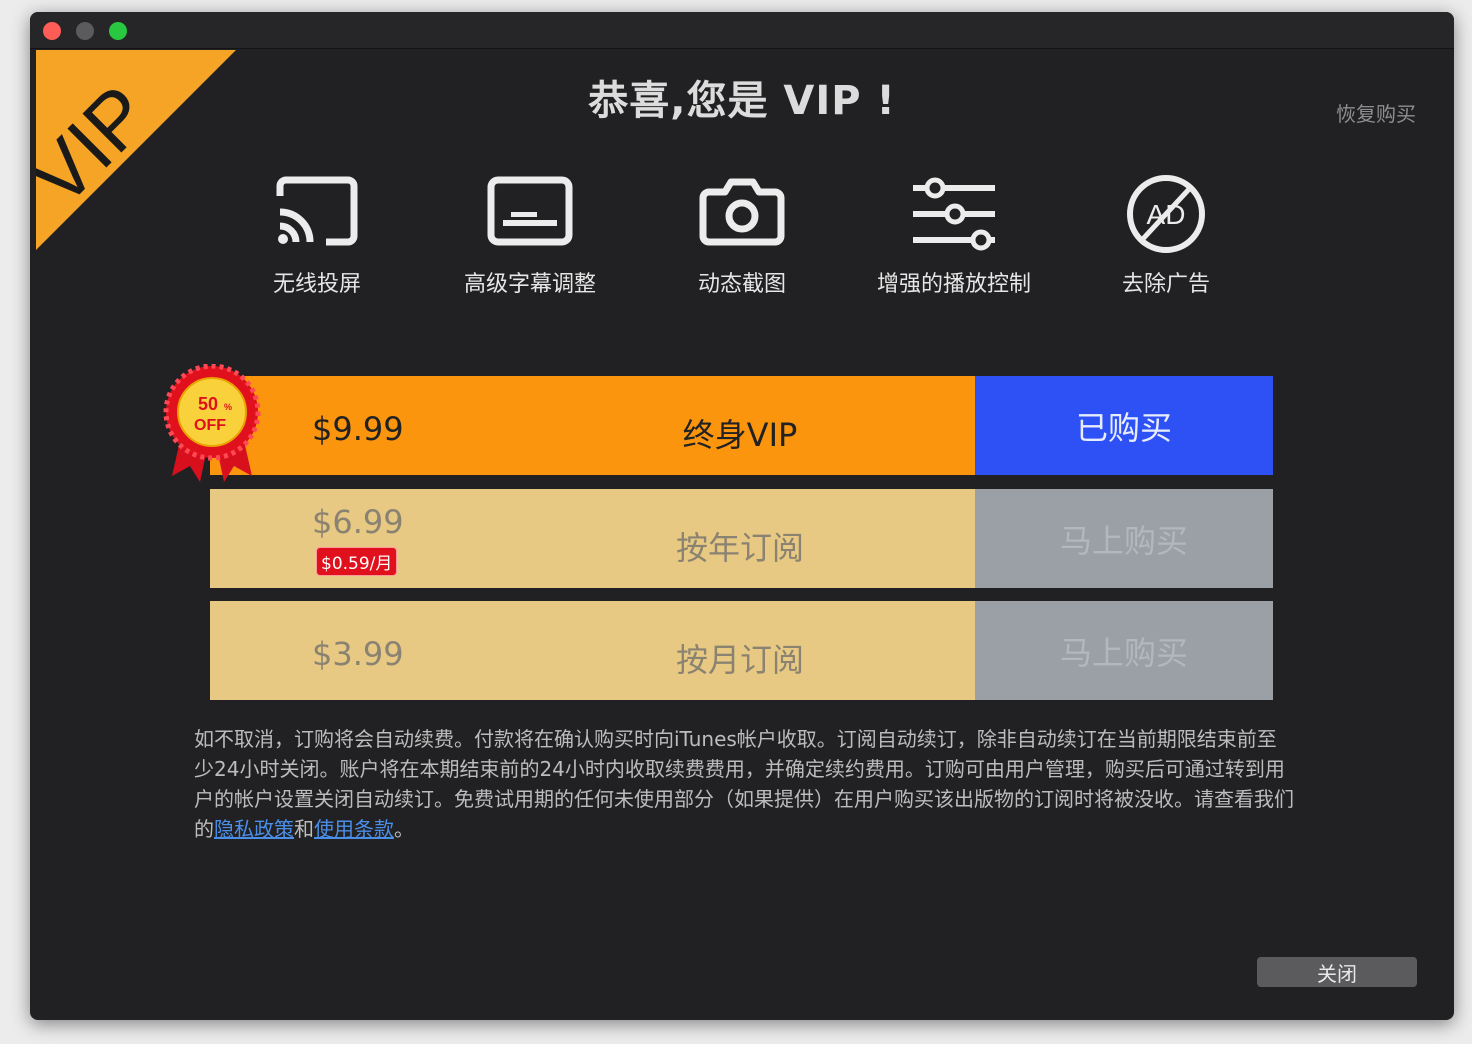 This screenshot has width=1472, height=1044. I want to click on privacy-policy-link: 隐私政策, so click(254, 829).